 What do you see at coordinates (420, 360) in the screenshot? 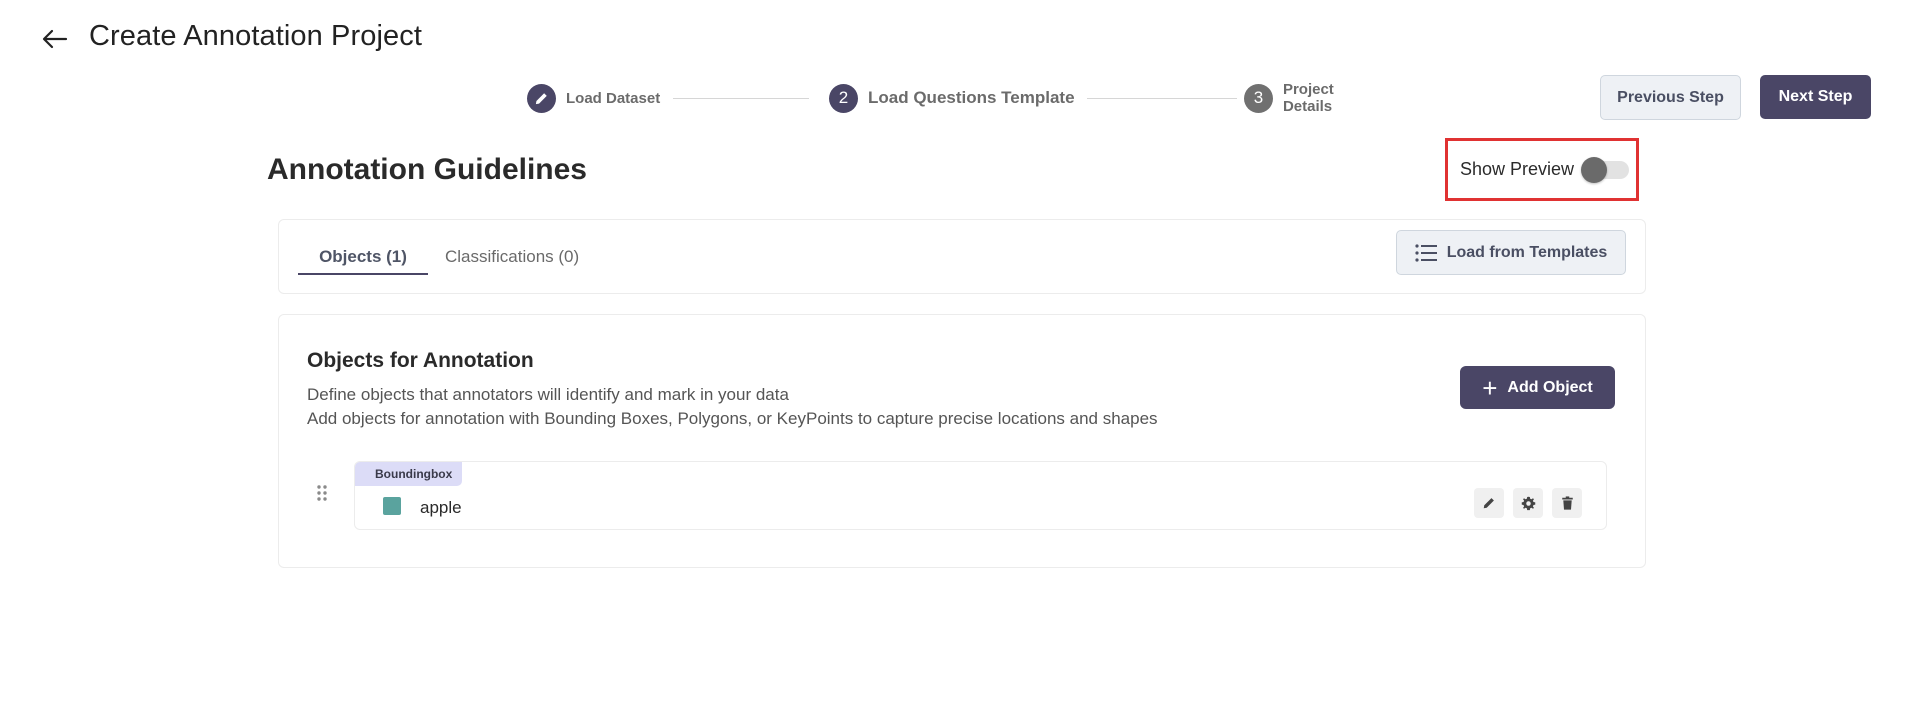
I see `objects-title: Objects for Annotation` at bounding box center [420, 360].